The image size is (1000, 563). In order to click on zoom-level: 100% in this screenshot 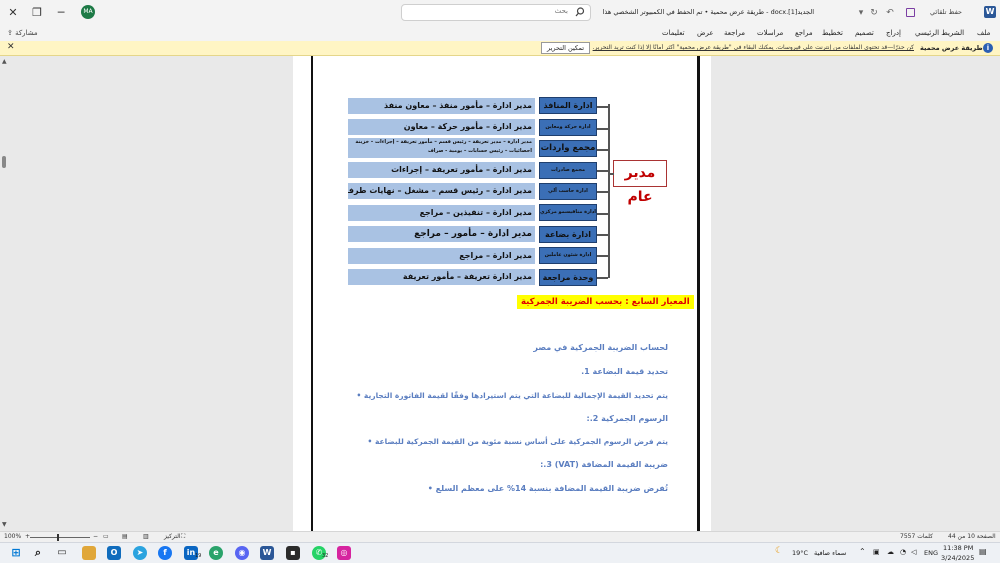, I will do `click(12, 536)`.